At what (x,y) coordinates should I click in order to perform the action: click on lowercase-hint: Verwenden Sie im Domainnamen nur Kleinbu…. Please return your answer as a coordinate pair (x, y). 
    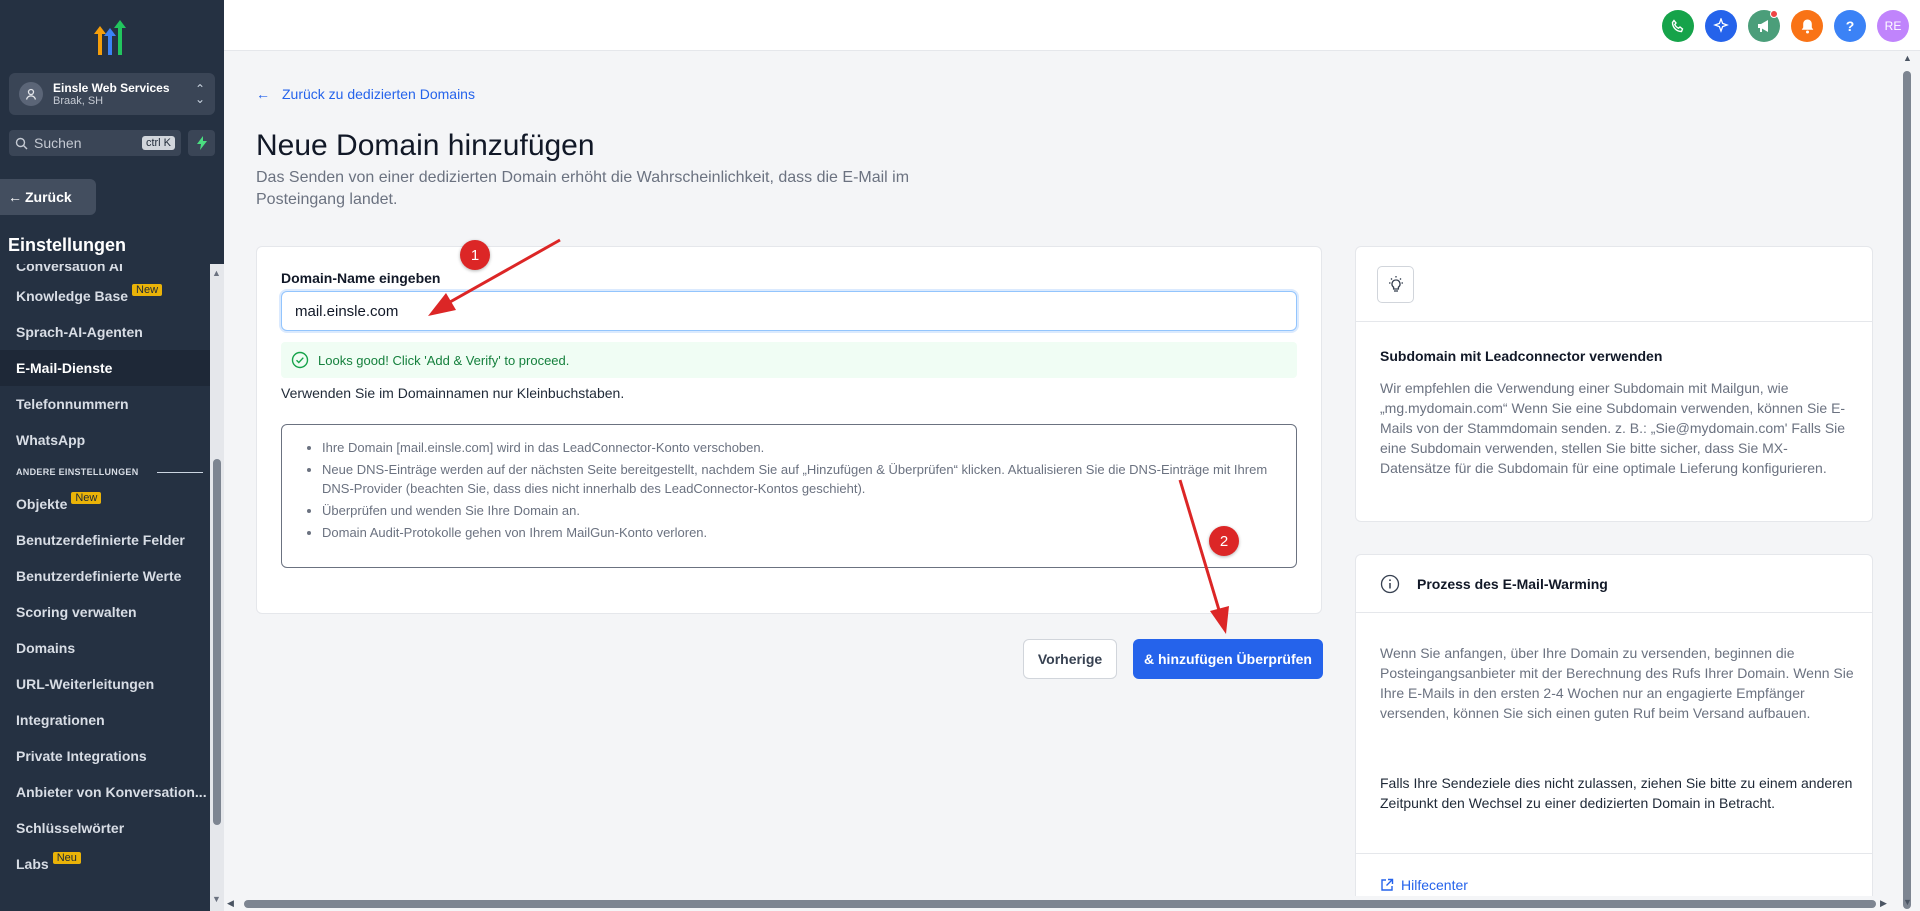
    Looking at the image, I should click on (453, 393).